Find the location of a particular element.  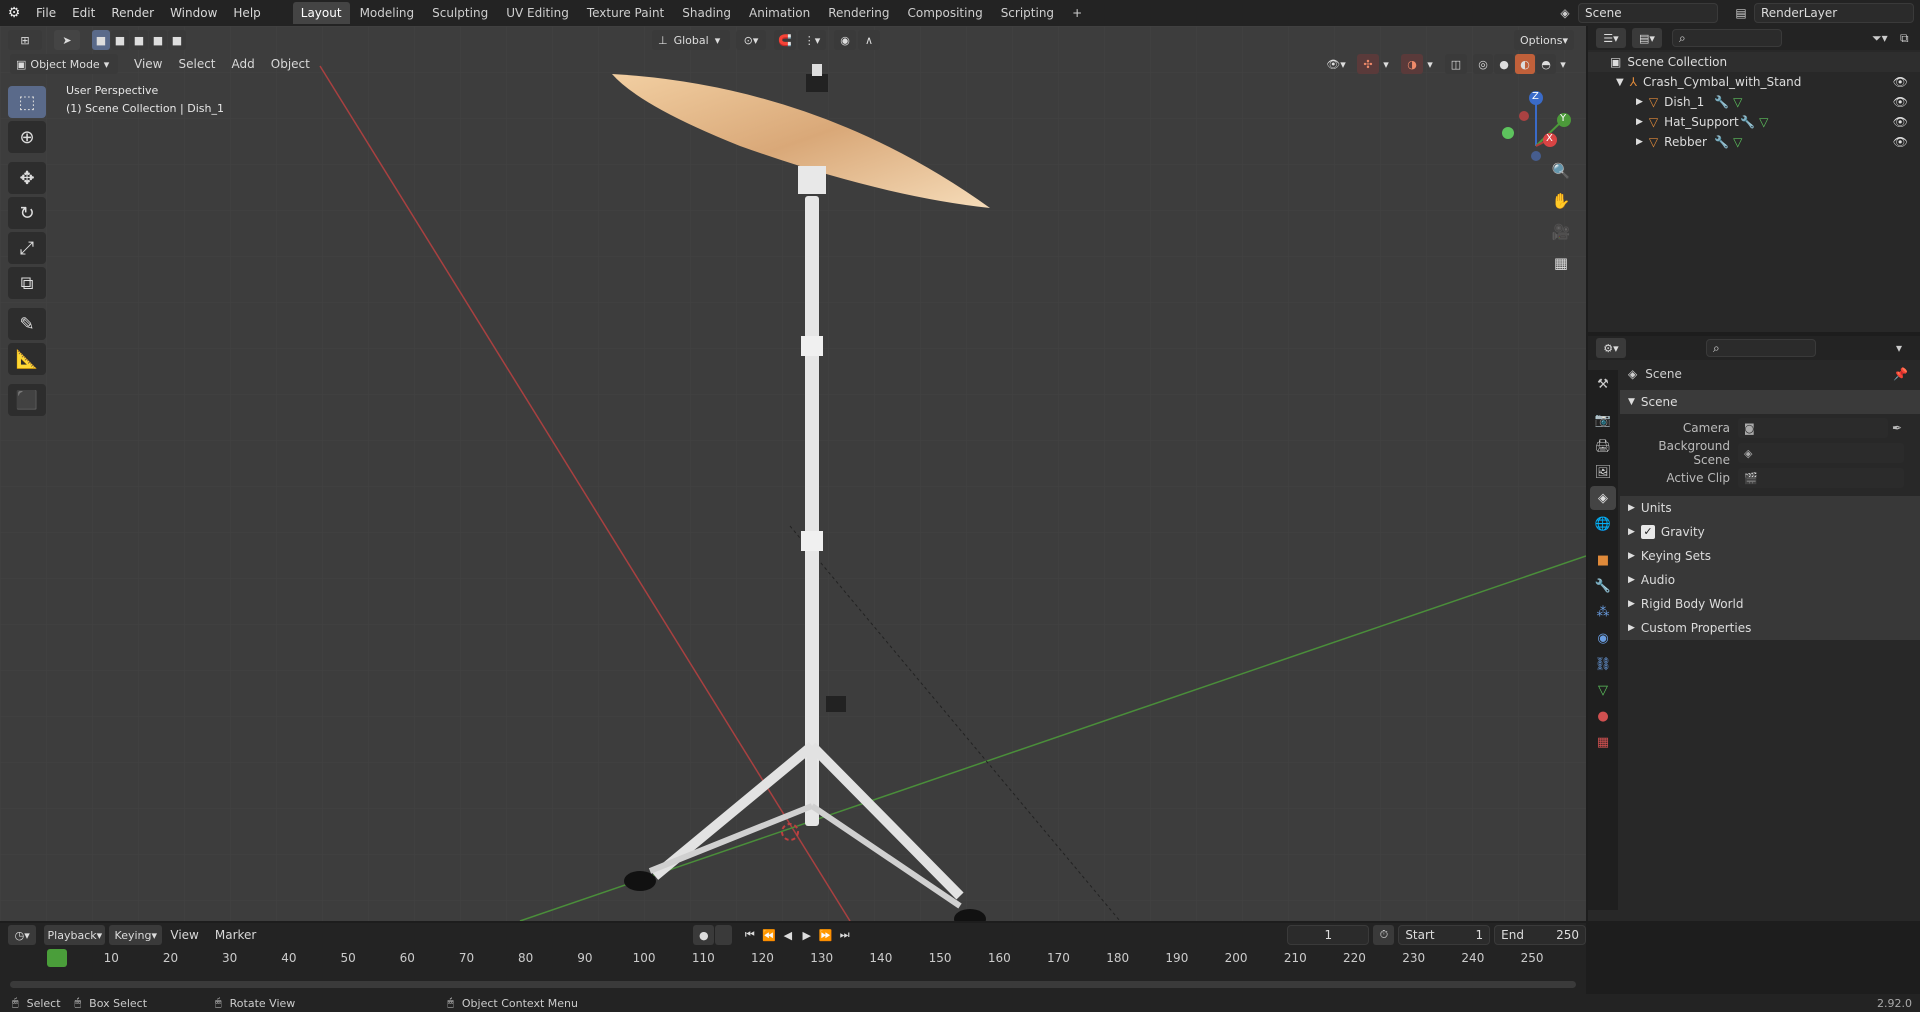

tab-rendering: Rendering is located at coordinates (858, 13).